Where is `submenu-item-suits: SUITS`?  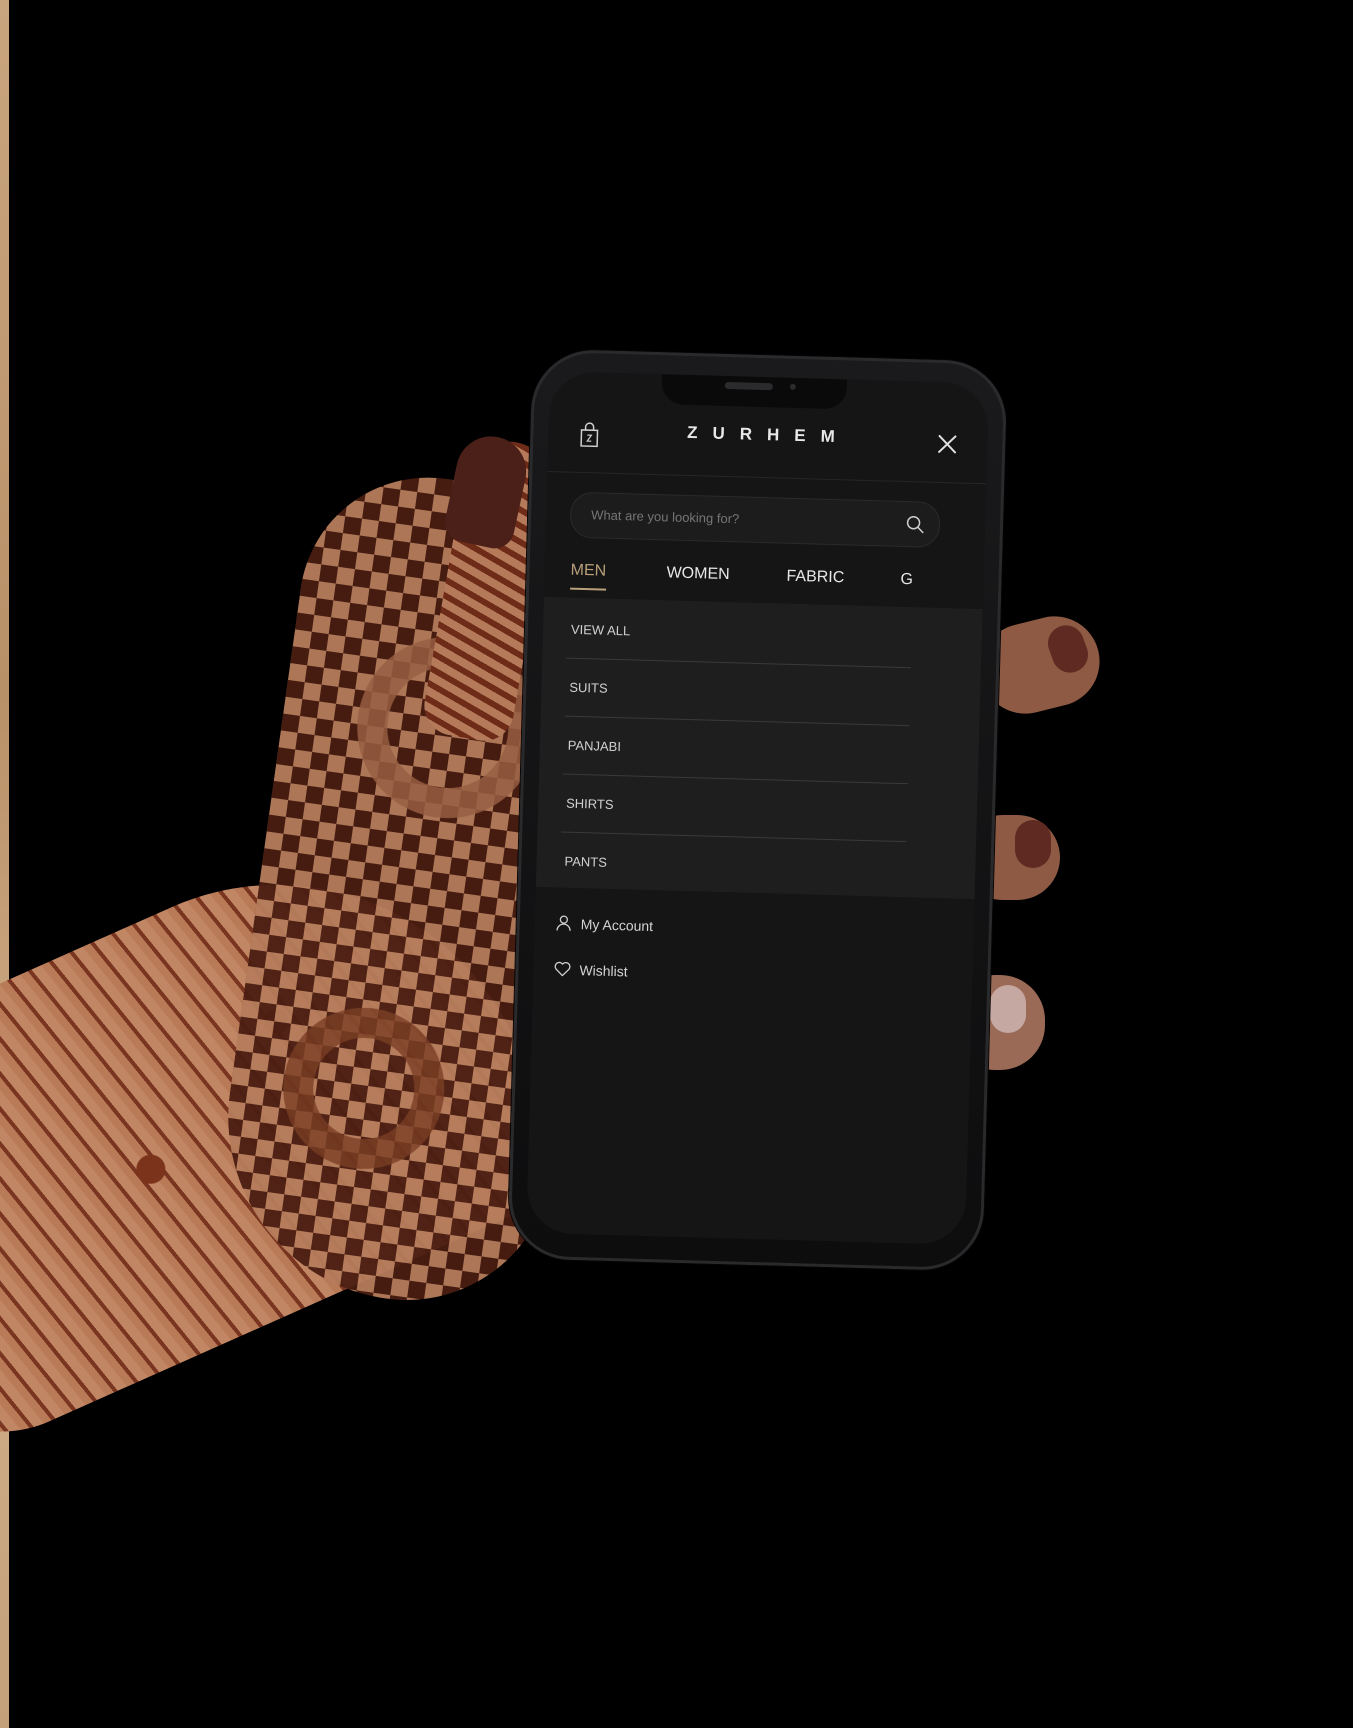
submenu-item-suits: SUITS is located at coordinates (738, 692).